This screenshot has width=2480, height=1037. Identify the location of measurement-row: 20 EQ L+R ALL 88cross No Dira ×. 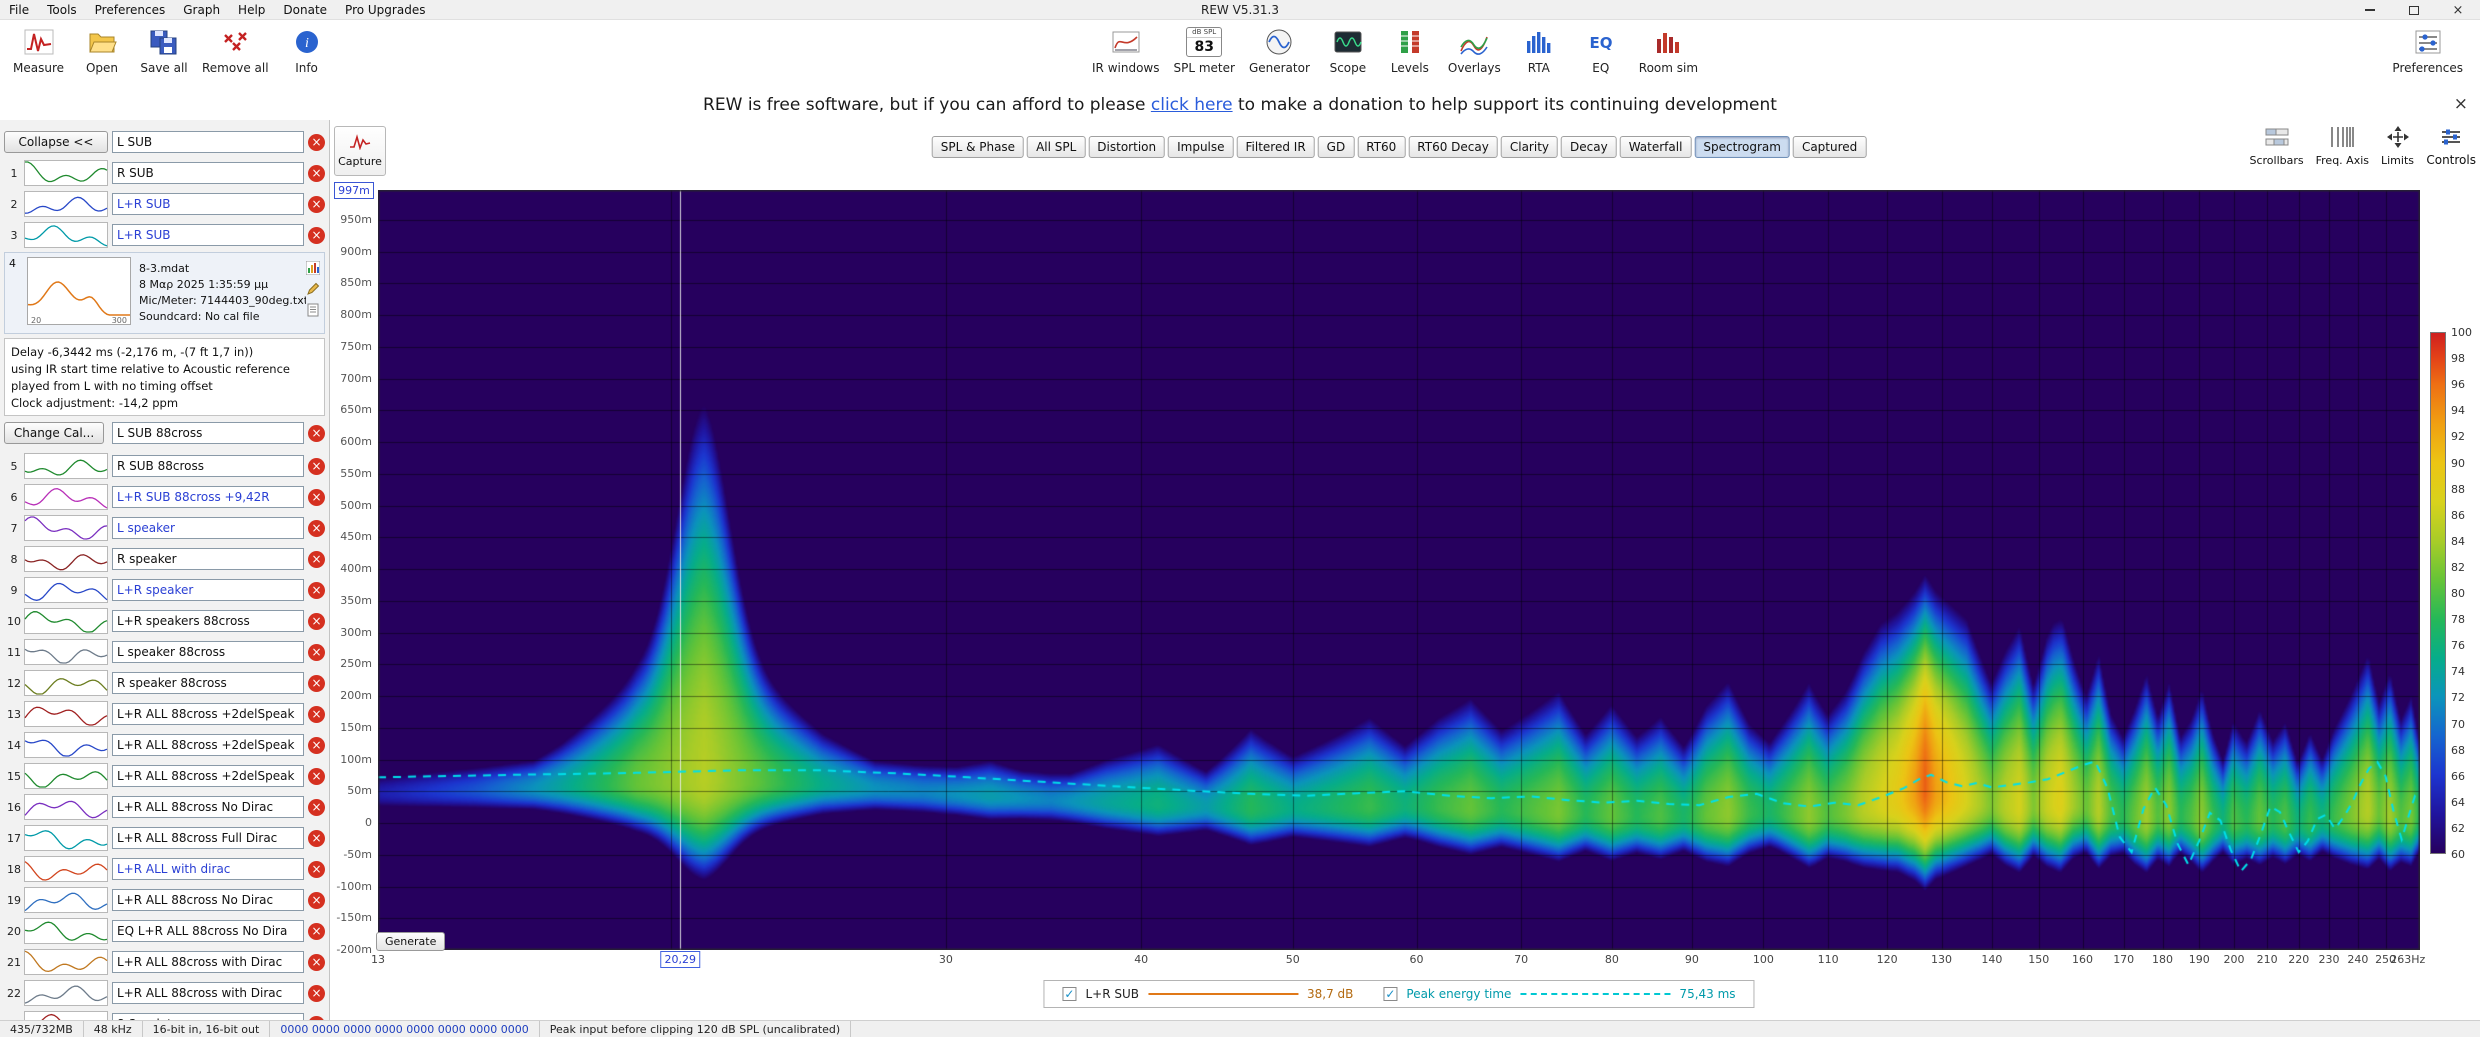
(164, 931).